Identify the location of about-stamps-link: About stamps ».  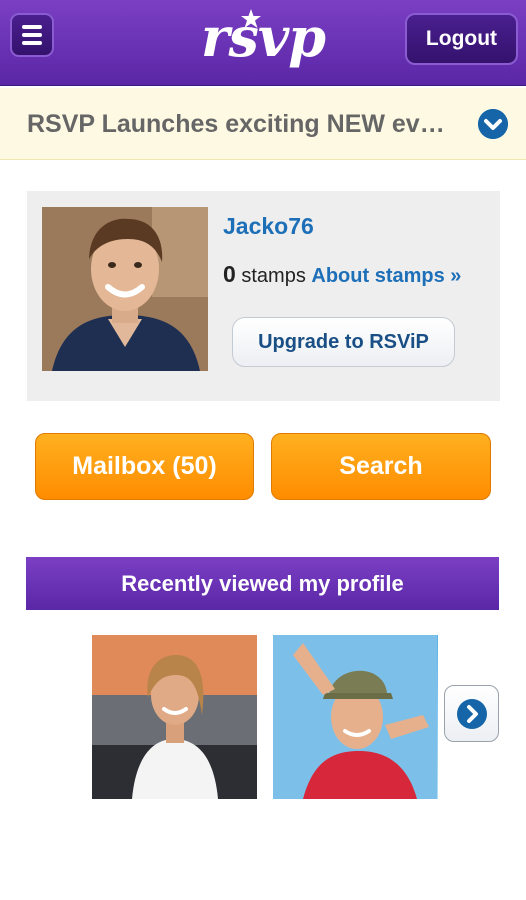
(386, 276).